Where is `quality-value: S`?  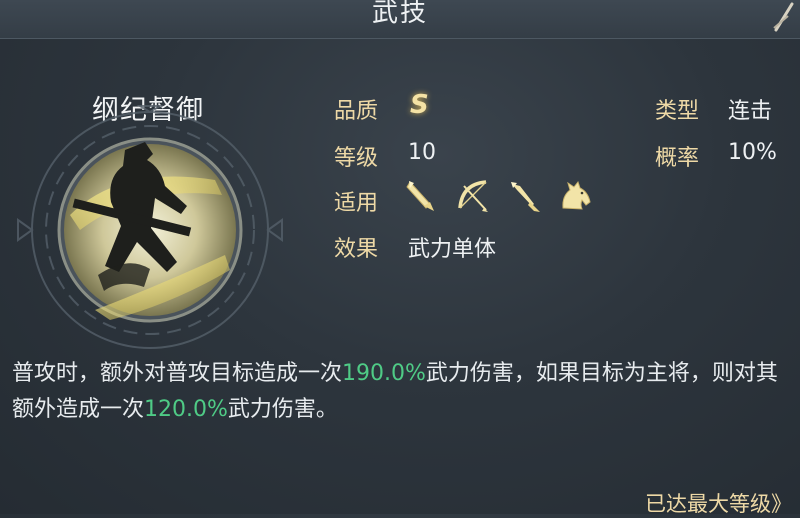 quality-value: S is located at coordinates (419, 105).